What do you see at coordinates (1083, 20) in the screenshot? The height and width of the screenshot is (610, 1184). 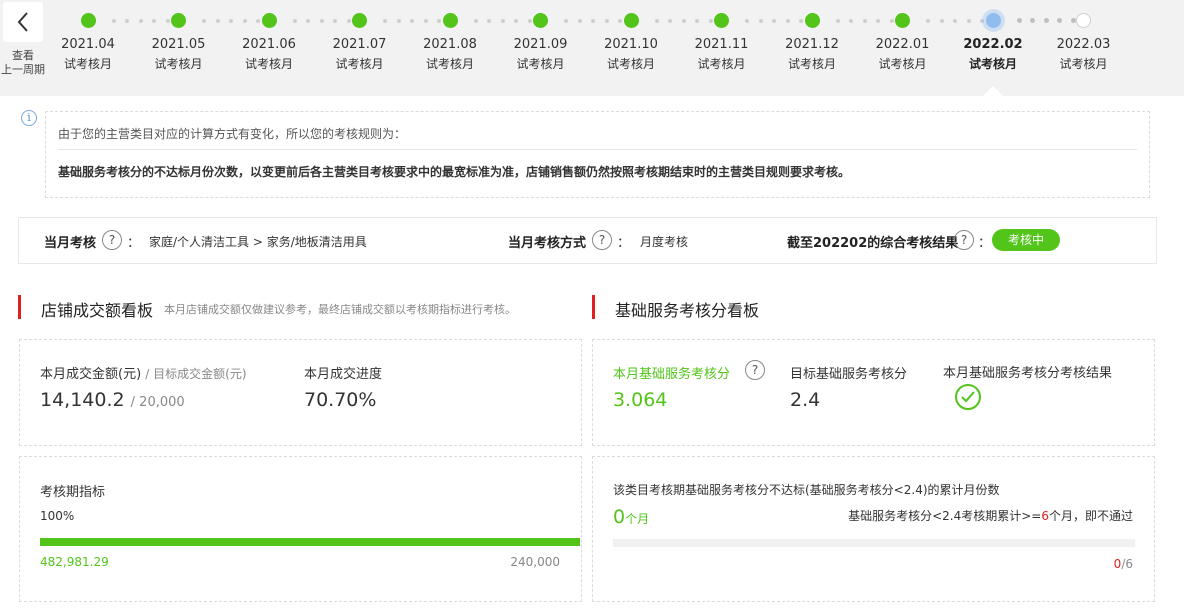 I see `timeline-dot-2022.03` at bounding box center [1083, 20].